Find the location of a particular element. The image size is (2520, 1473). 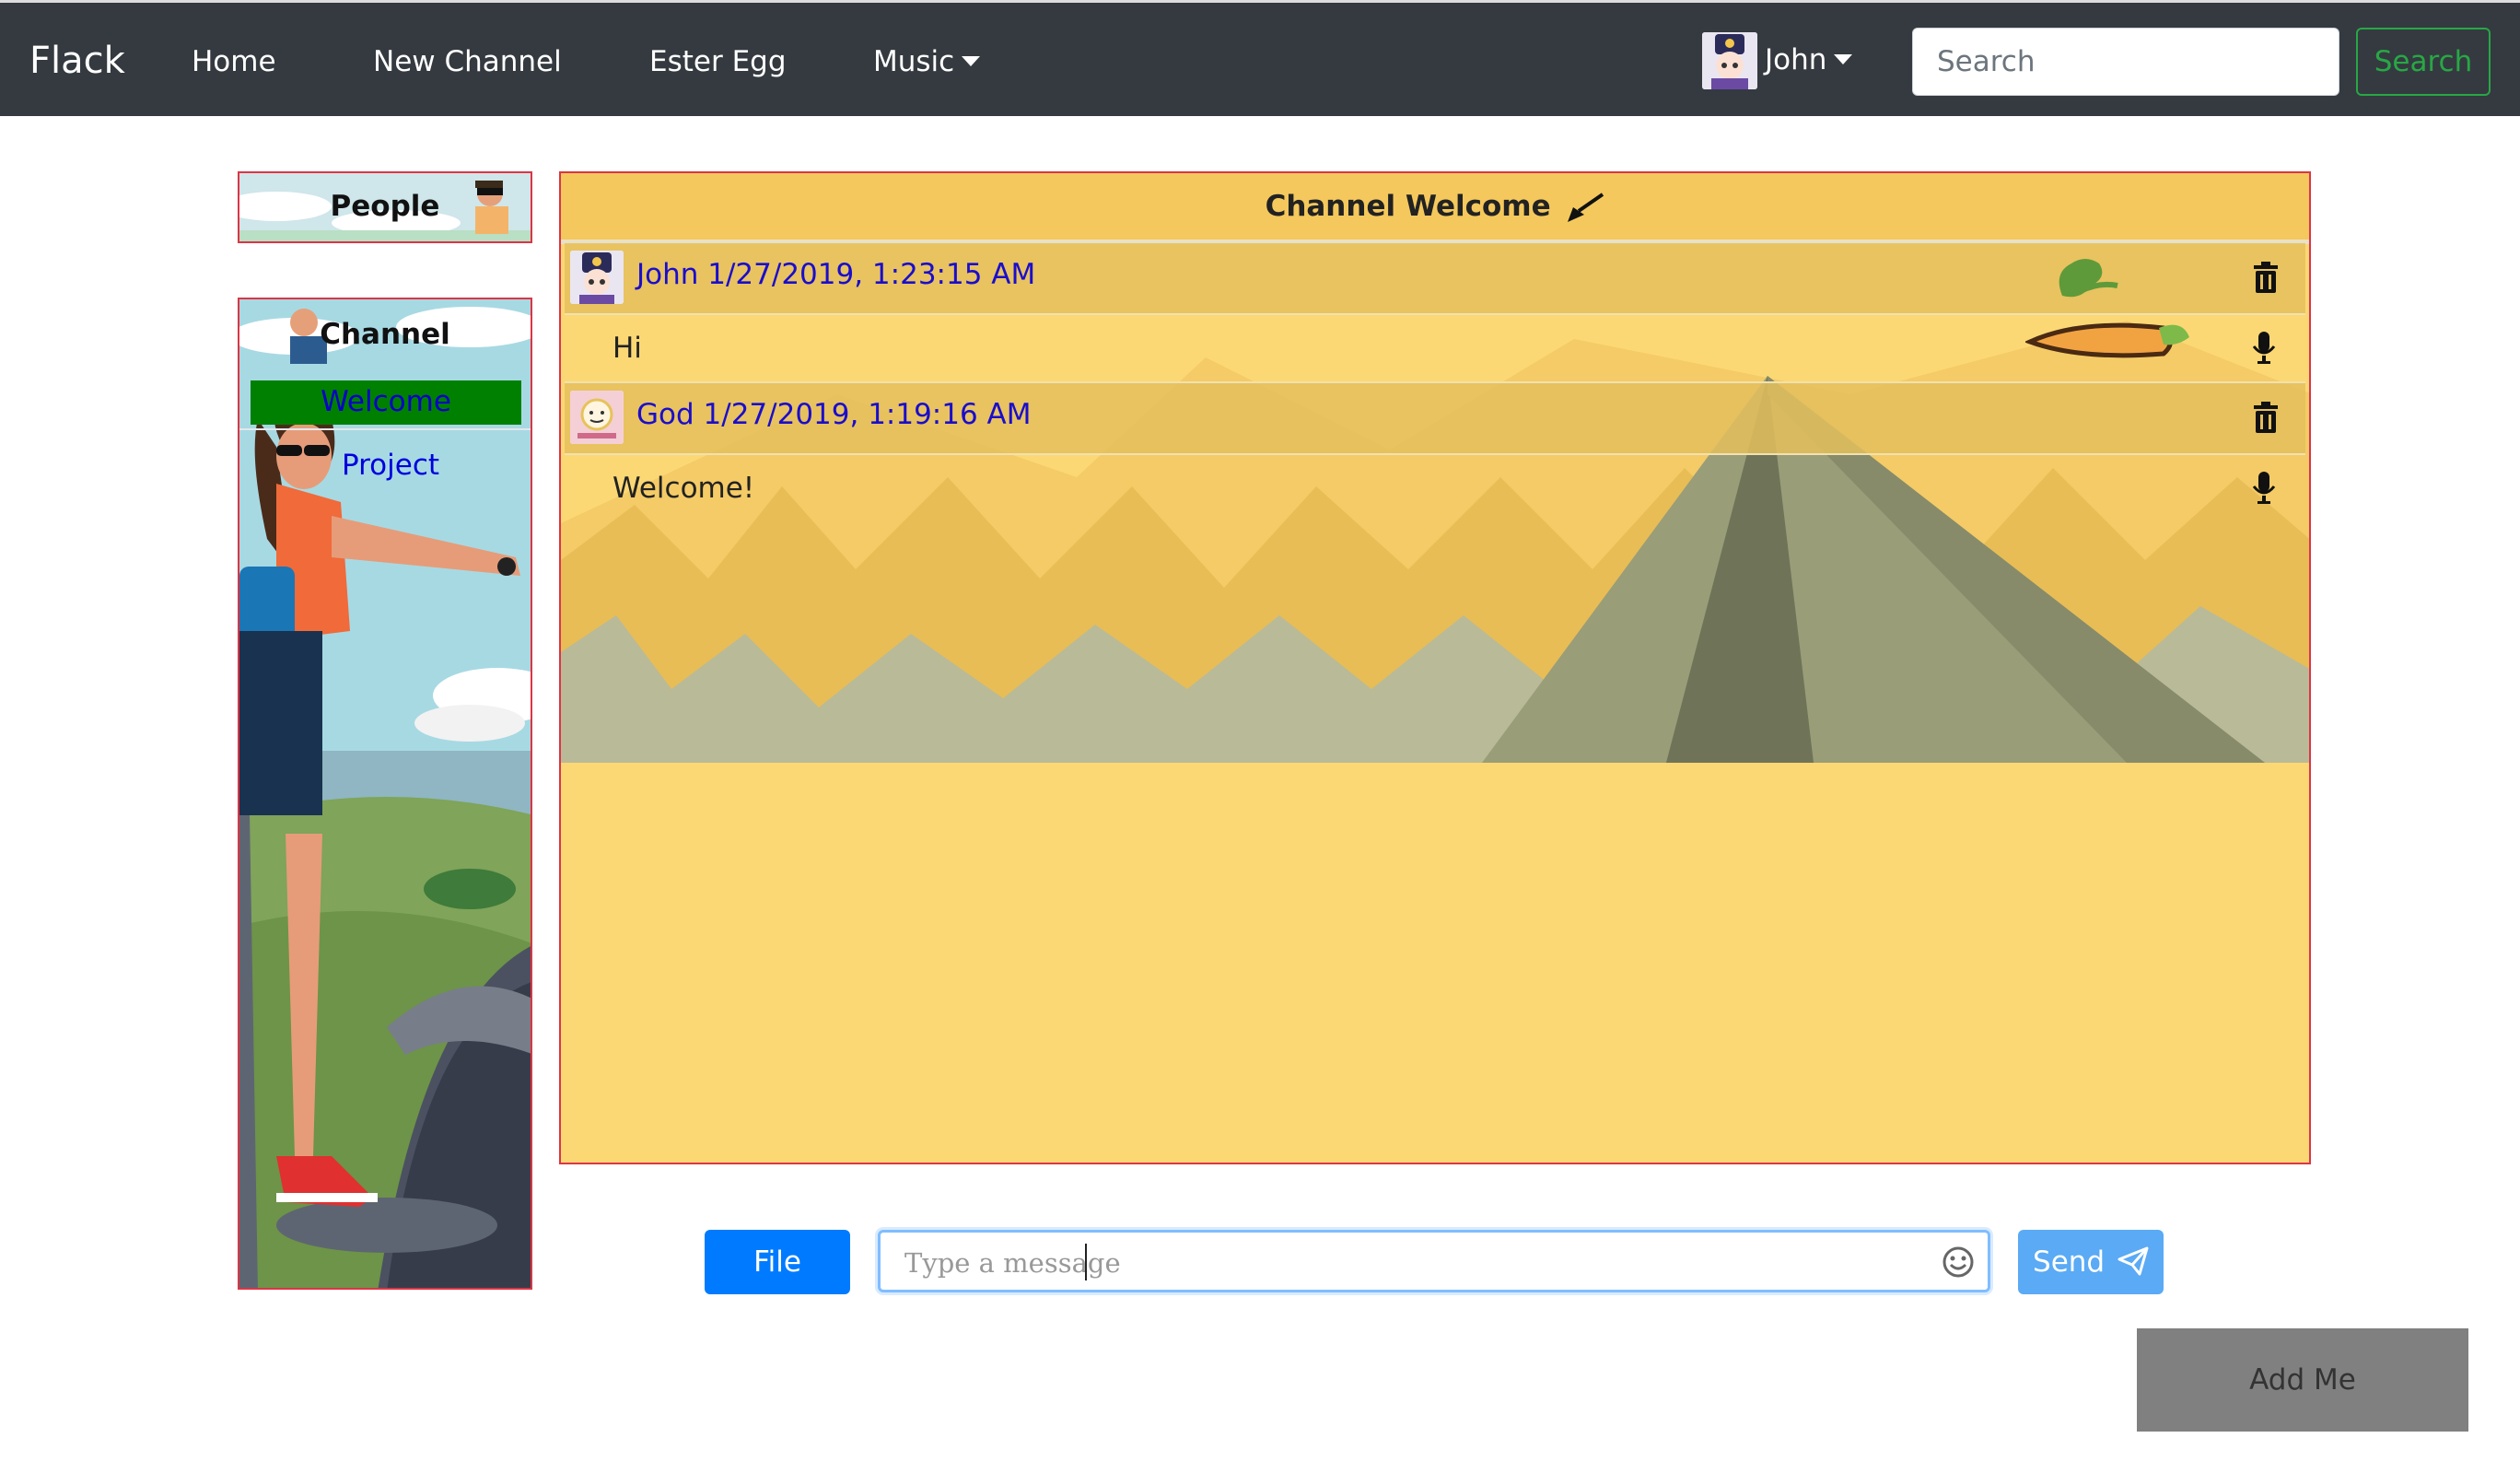

message-timestamp: 1/27/2019, 1:19:16 AM is located at coordinates (867, 414).